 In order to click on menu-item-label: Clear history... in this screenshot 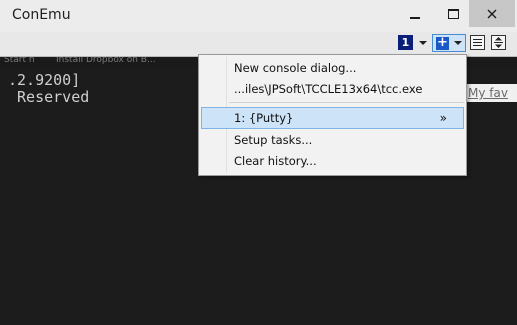, I will do `click(275, 161)`.